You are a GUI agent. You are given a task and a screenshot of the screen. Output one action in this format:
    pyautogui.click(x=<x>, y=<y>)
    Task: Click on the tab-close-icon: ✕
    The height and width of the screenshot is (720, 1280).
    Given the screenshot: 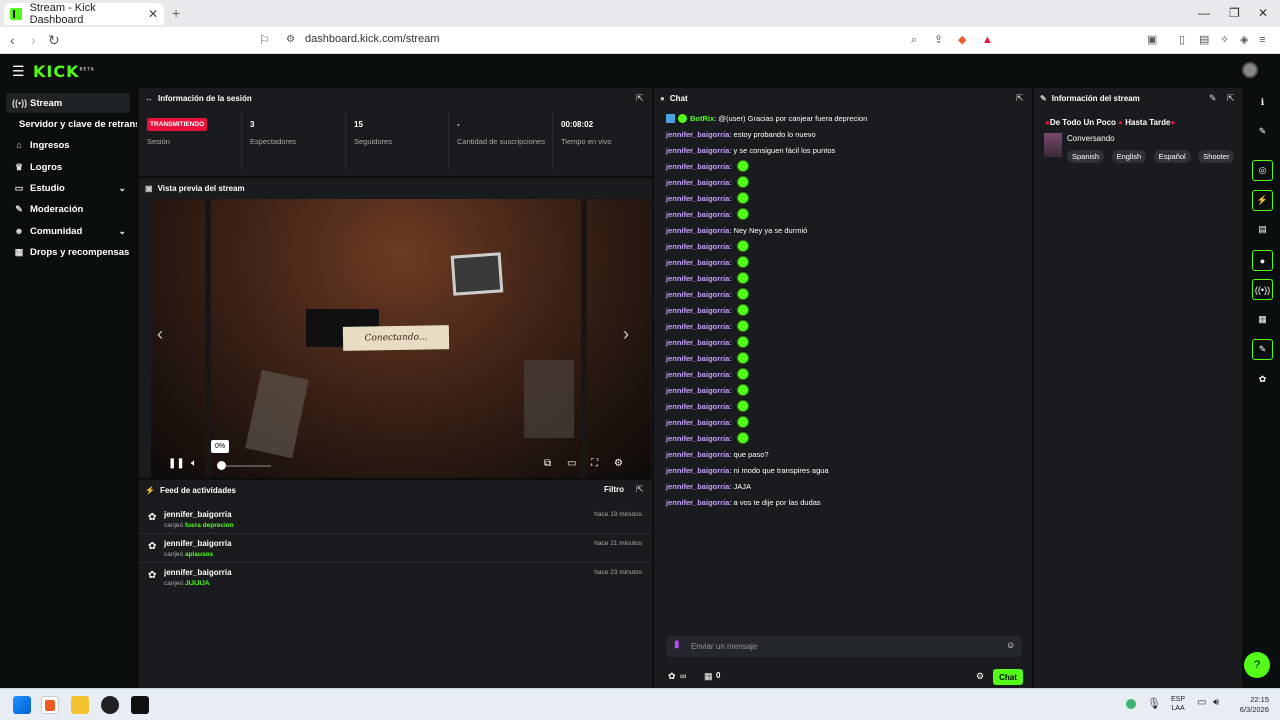 What is the action you would take?
    pyautogui.click(x=153, y=14)
    